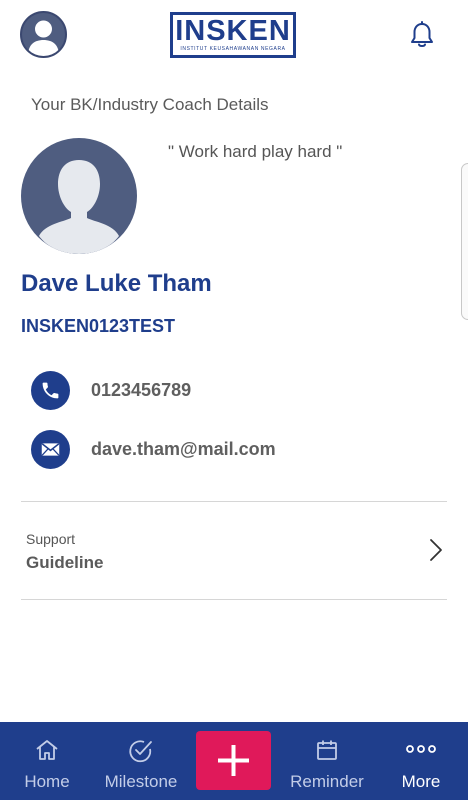 This screenshot has height=800, width=468. What do you see at coordinates (234, 550) in the screenshot?
I see `support-guideline-item: Support Guideline` at bounding box center [234, 550].